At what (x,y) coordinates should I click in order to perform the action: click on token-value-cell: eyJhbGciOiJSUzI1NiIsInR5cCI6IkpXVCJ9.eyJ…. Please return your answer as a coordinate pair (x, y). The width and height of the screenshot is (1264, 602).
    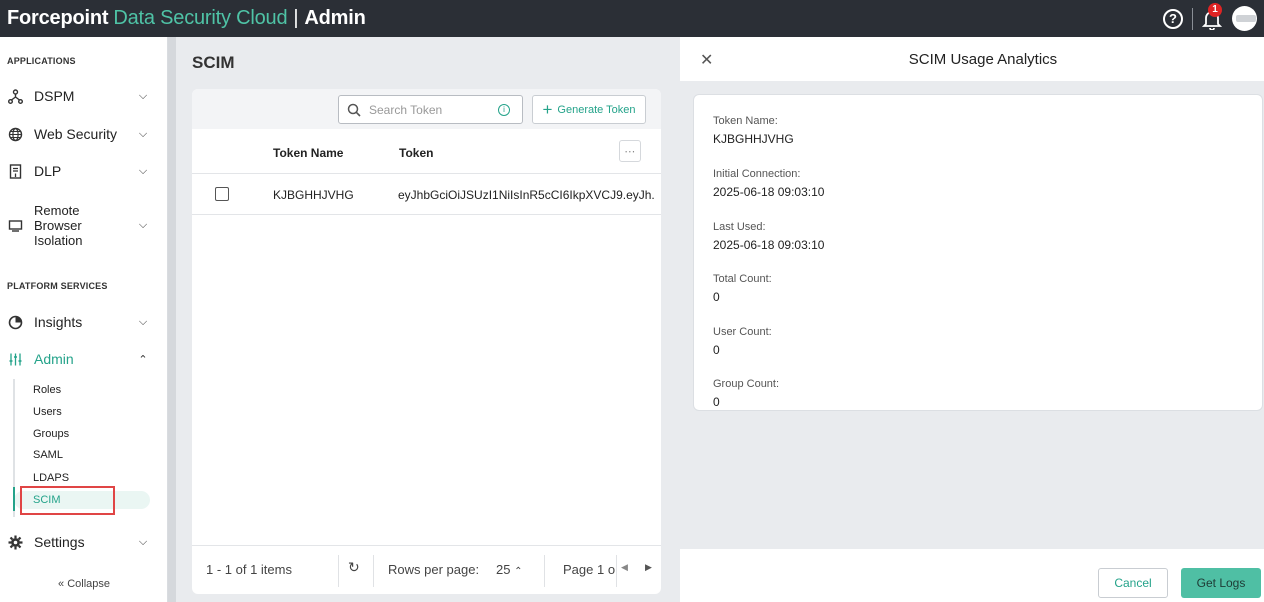
    Looking at the image, I should click on (526, 195).